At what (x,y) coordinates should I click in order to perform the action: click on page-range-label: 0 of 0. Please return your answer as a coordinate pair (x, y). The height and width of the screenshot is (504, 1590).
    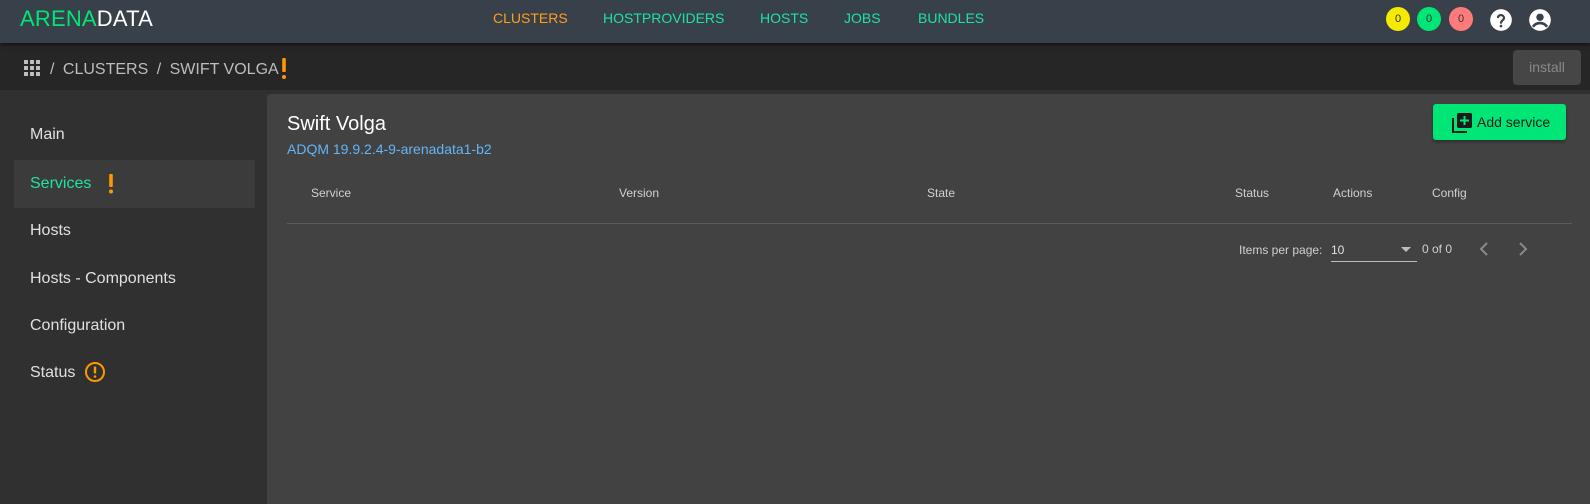
    Looking at the image, I should click on (1437, 249).